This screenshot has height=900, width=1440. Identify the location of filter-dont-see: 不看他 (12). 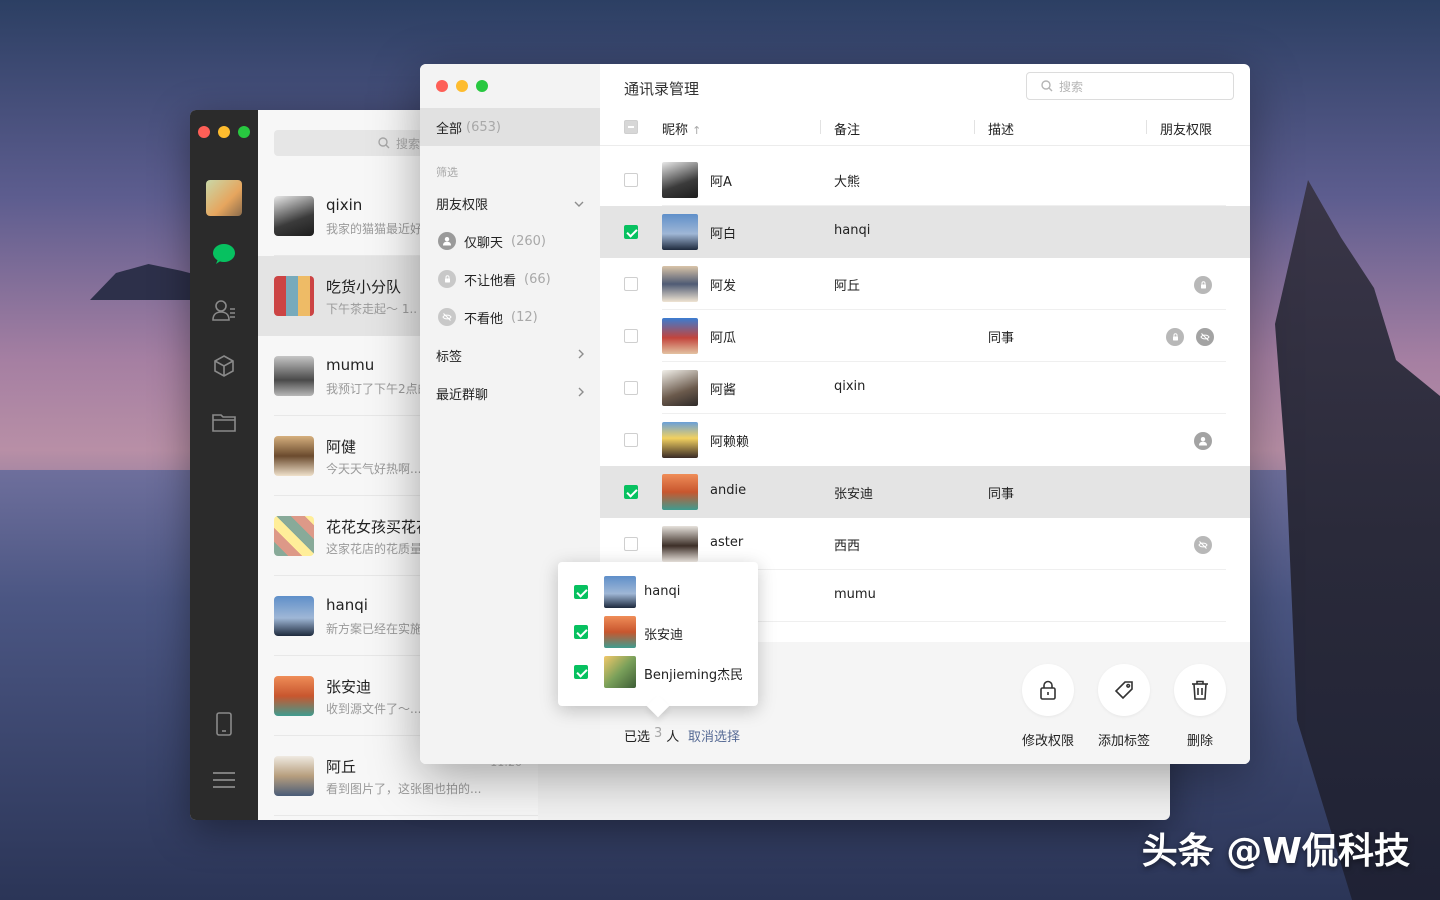
(510, 317).